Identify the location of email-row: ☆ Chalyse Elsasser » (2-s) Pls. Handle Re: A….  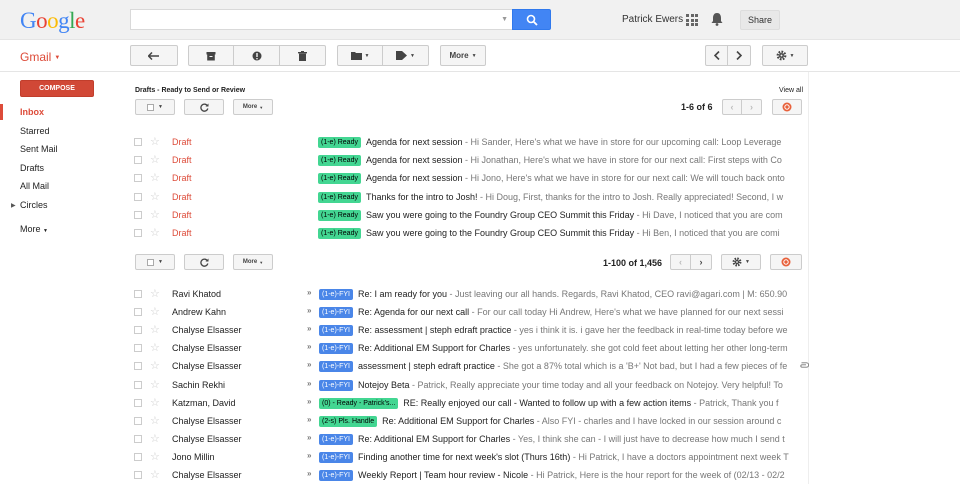
(461, 421).